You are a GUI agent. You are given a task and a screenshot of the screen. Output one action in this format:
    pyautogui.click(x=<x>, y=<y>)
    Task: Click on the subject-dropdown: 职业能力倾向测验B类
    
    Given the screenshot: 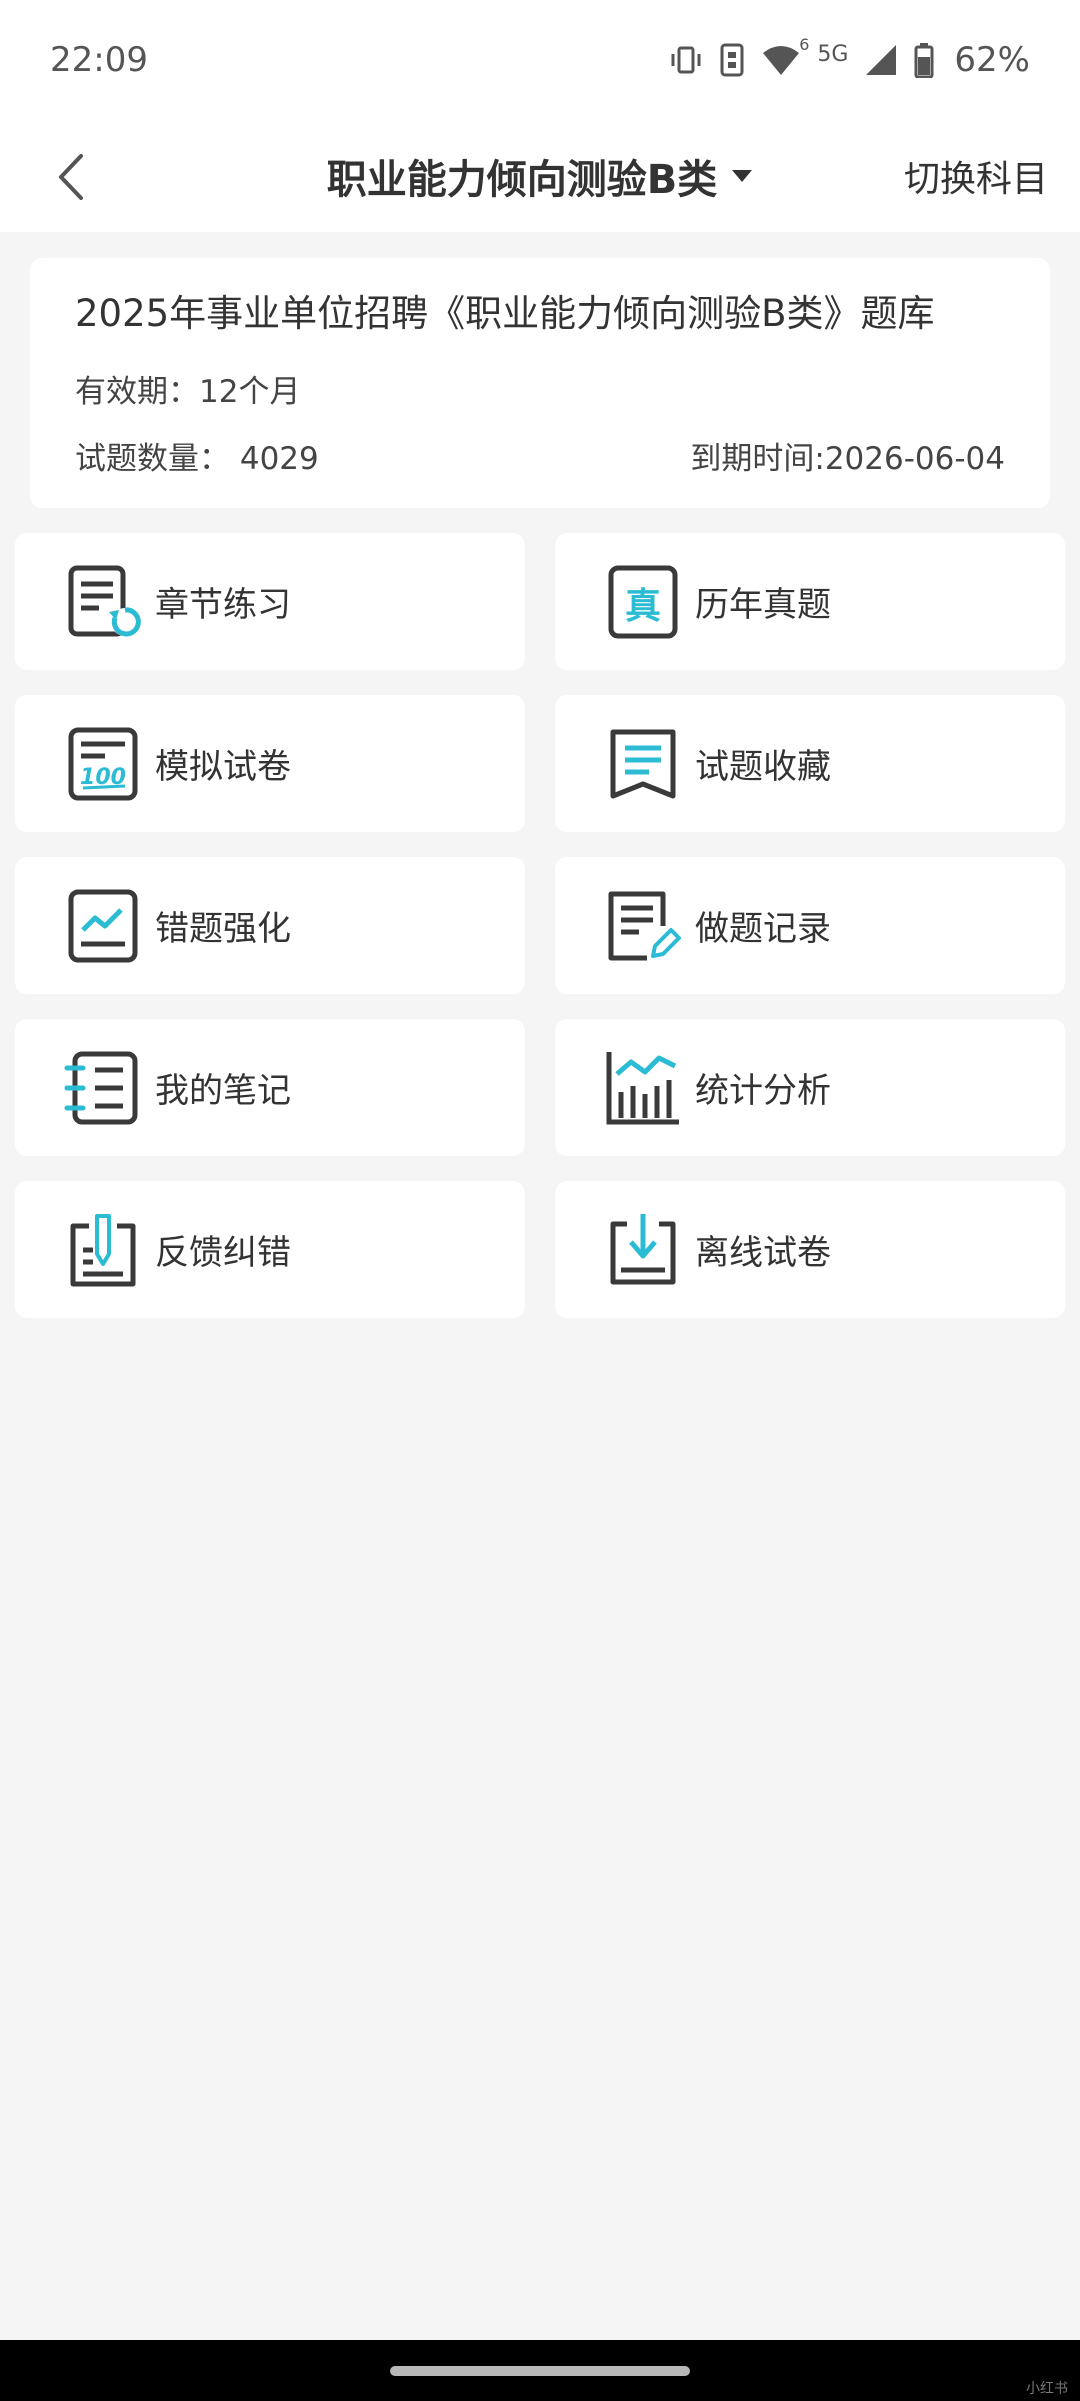 What is the action you would take?
    pyautogui.click(x=540, y=176)
    